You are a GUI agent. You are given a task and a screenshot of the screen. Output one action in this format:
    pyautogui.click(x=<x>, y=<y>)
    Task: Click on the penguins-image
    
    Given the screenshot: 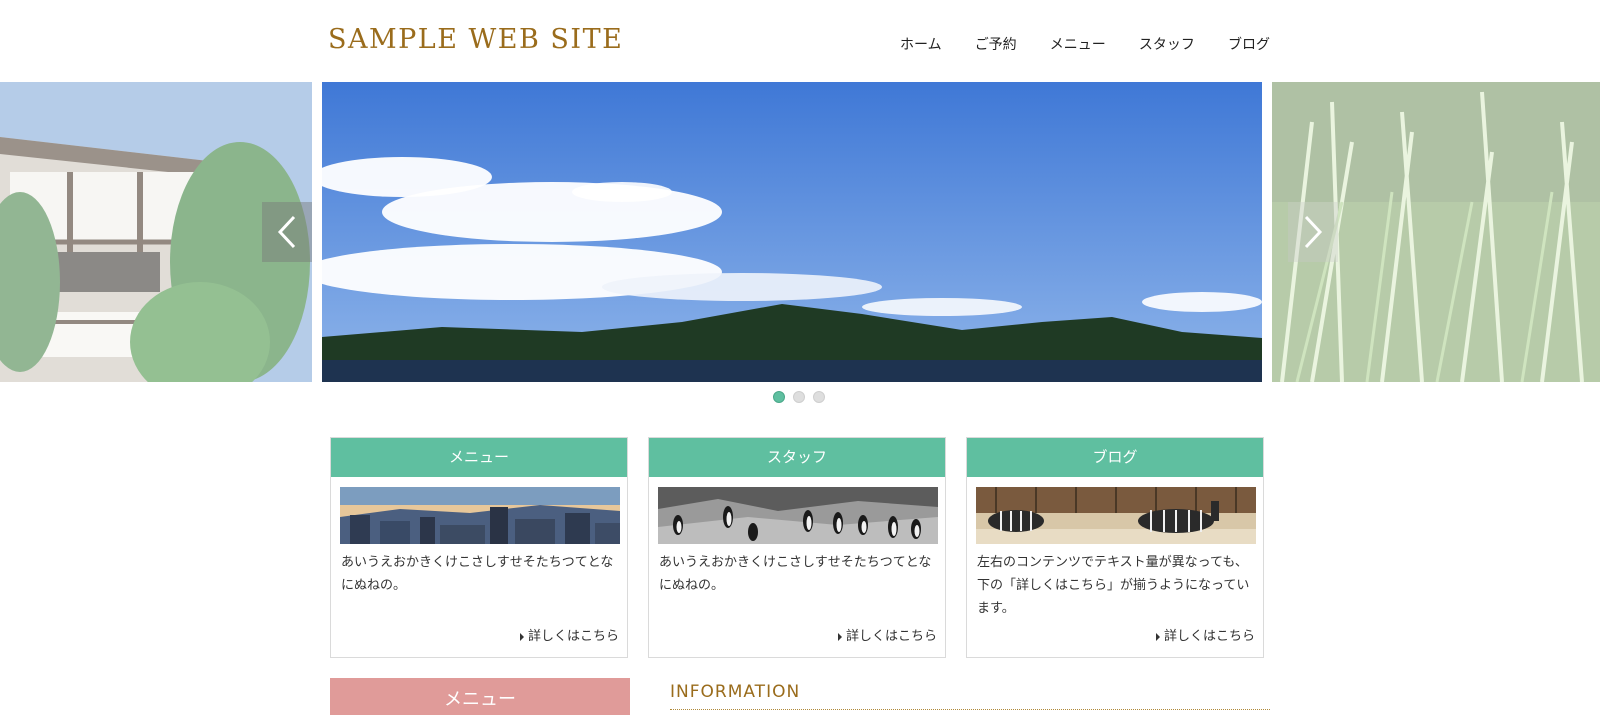 What is the action you would take?
    pyautogui.click(x=798, y=515)
    